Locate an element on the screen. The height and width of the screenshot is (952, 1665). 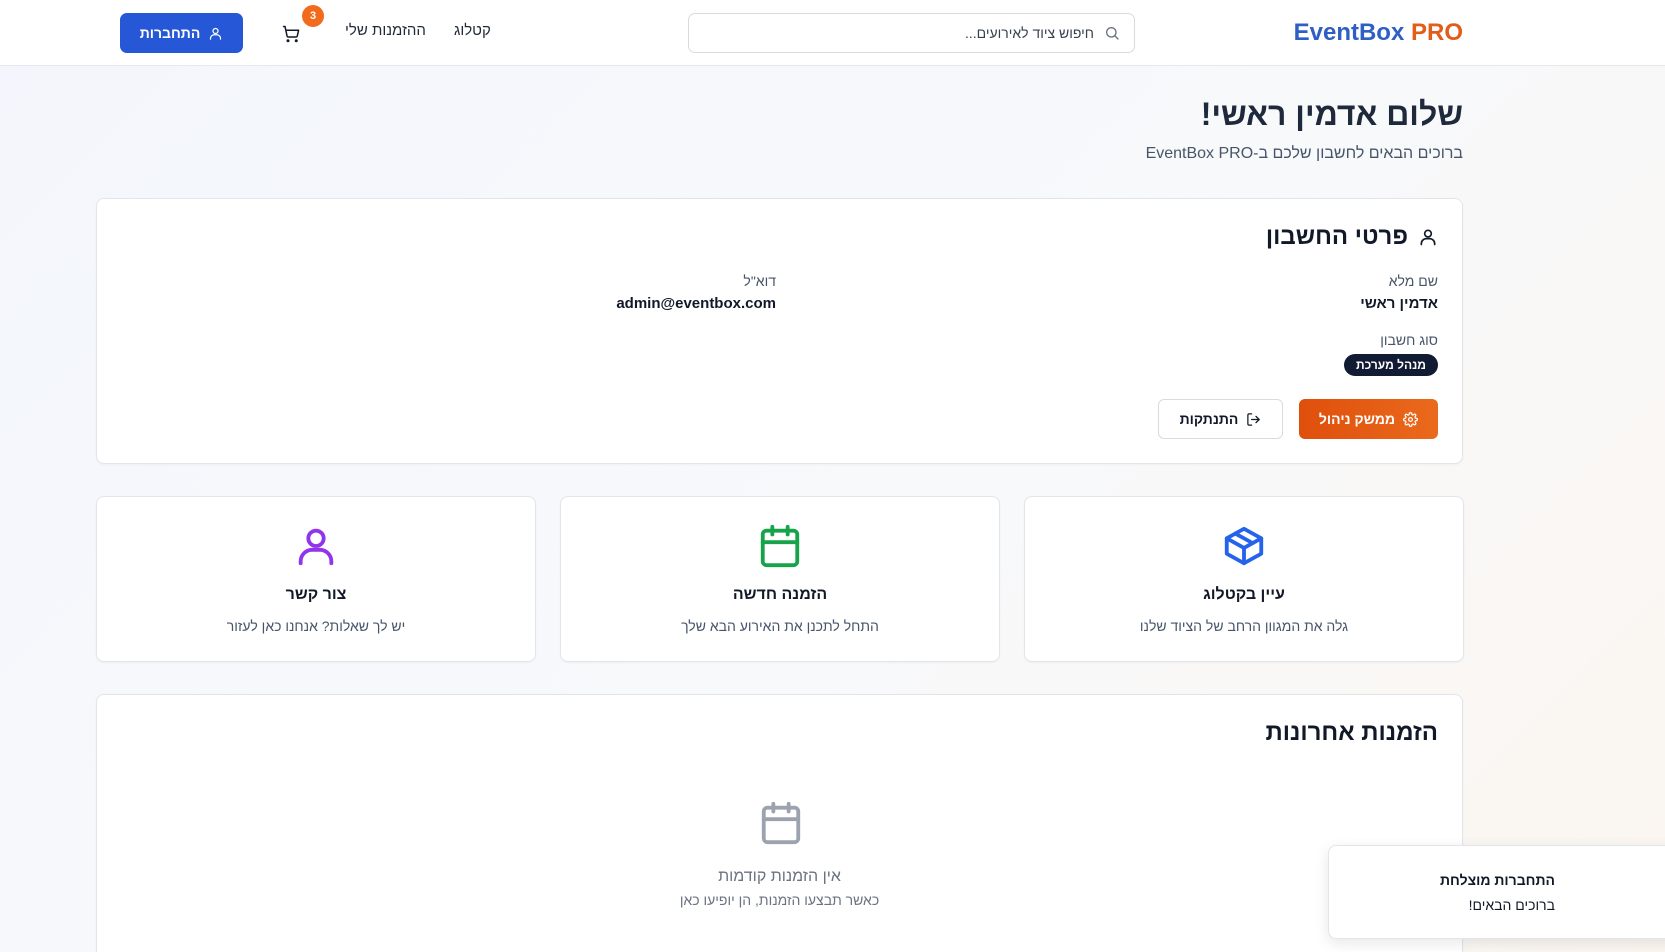
email-label: דוא"ל is located at coordinates (759, 281).